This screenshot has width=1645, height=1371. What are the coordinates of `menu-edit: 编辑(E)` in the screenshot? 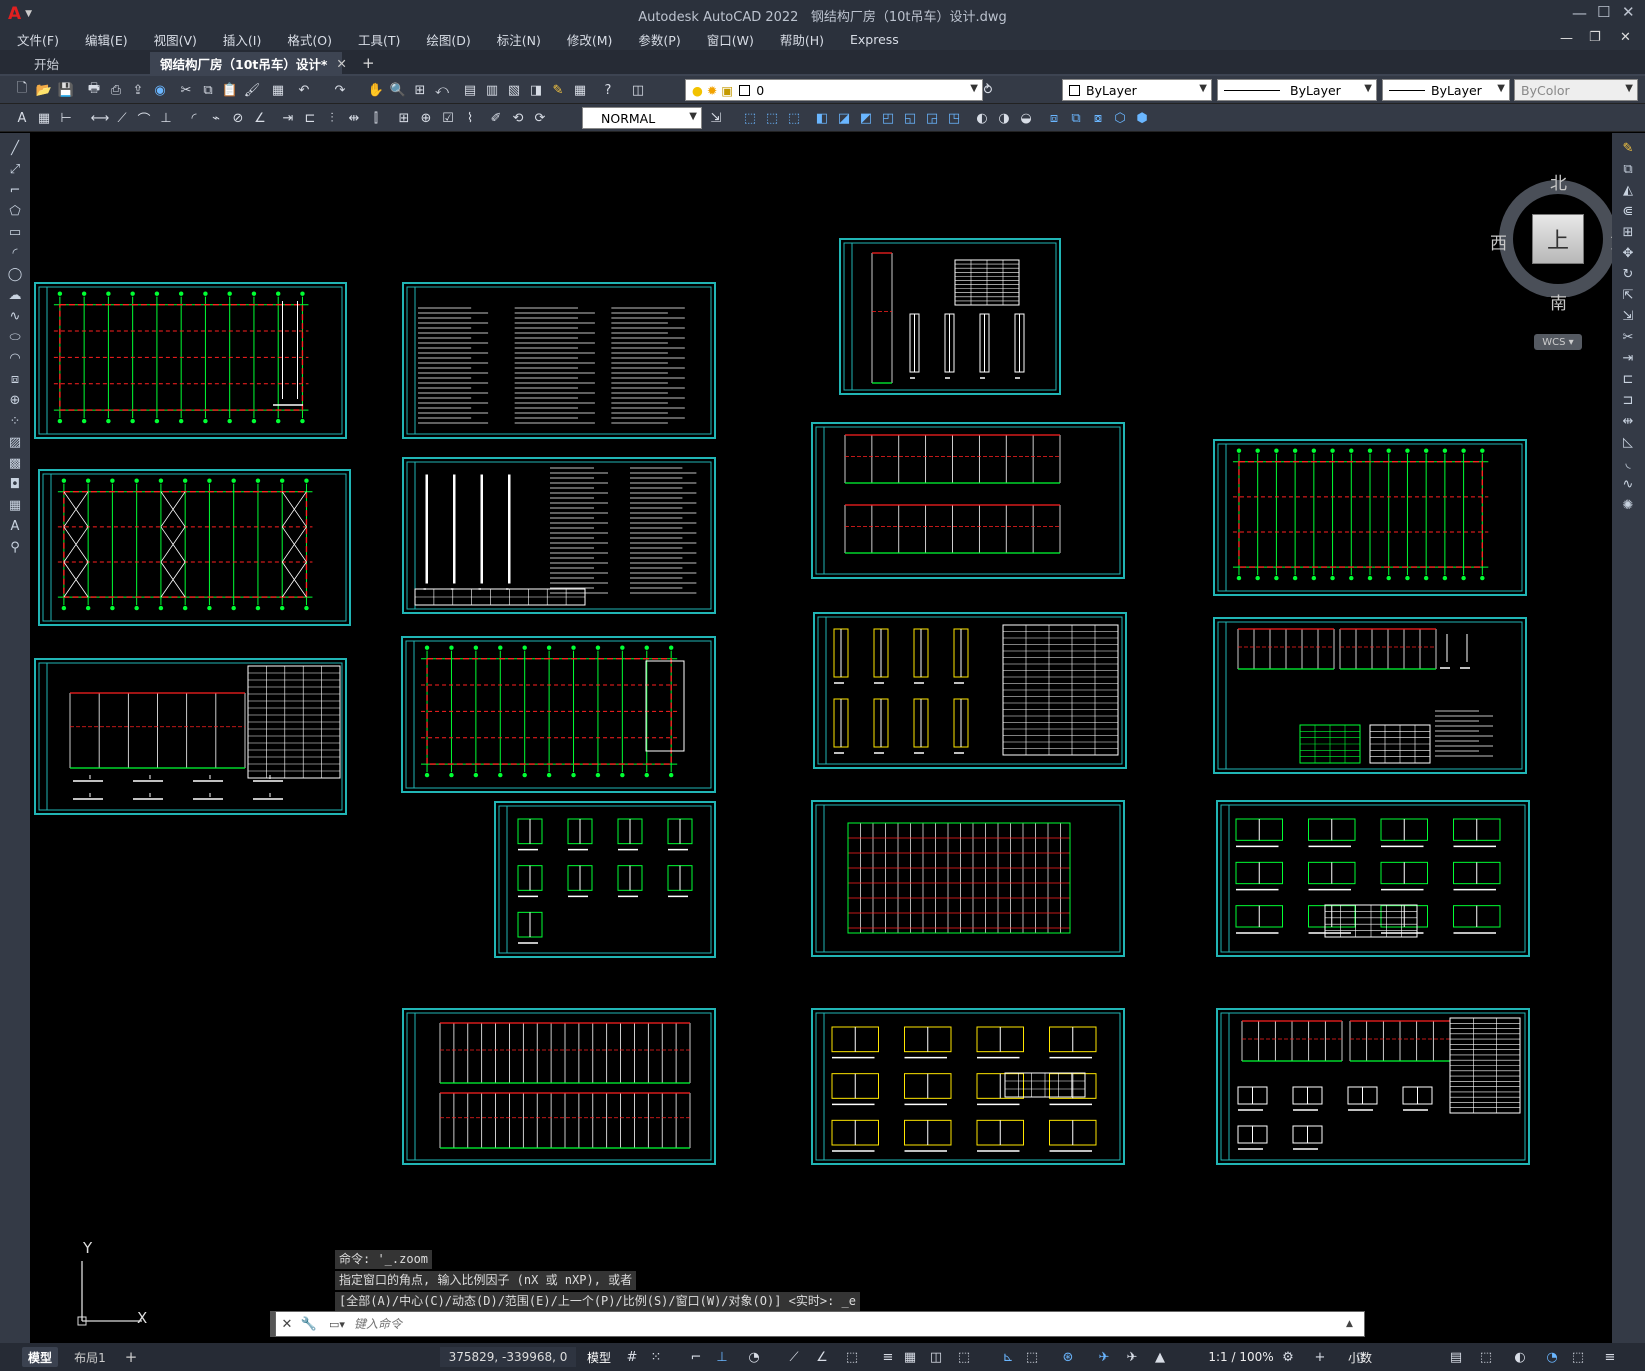 It's located at (106, 39).